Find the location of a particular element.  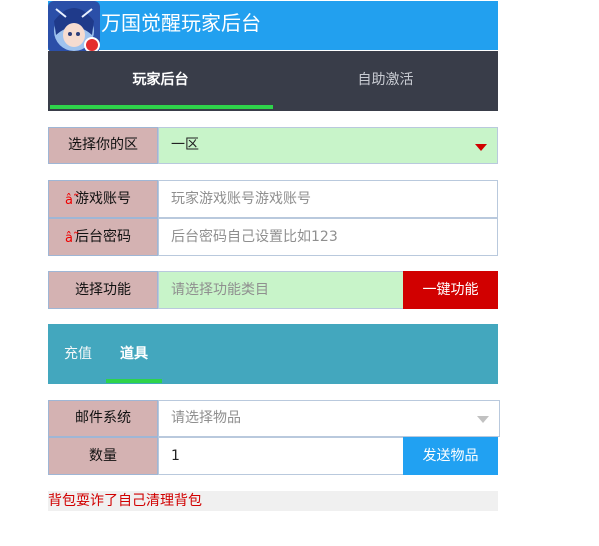

one-click-button: 一键功能 is located at coordinates (450, 290).